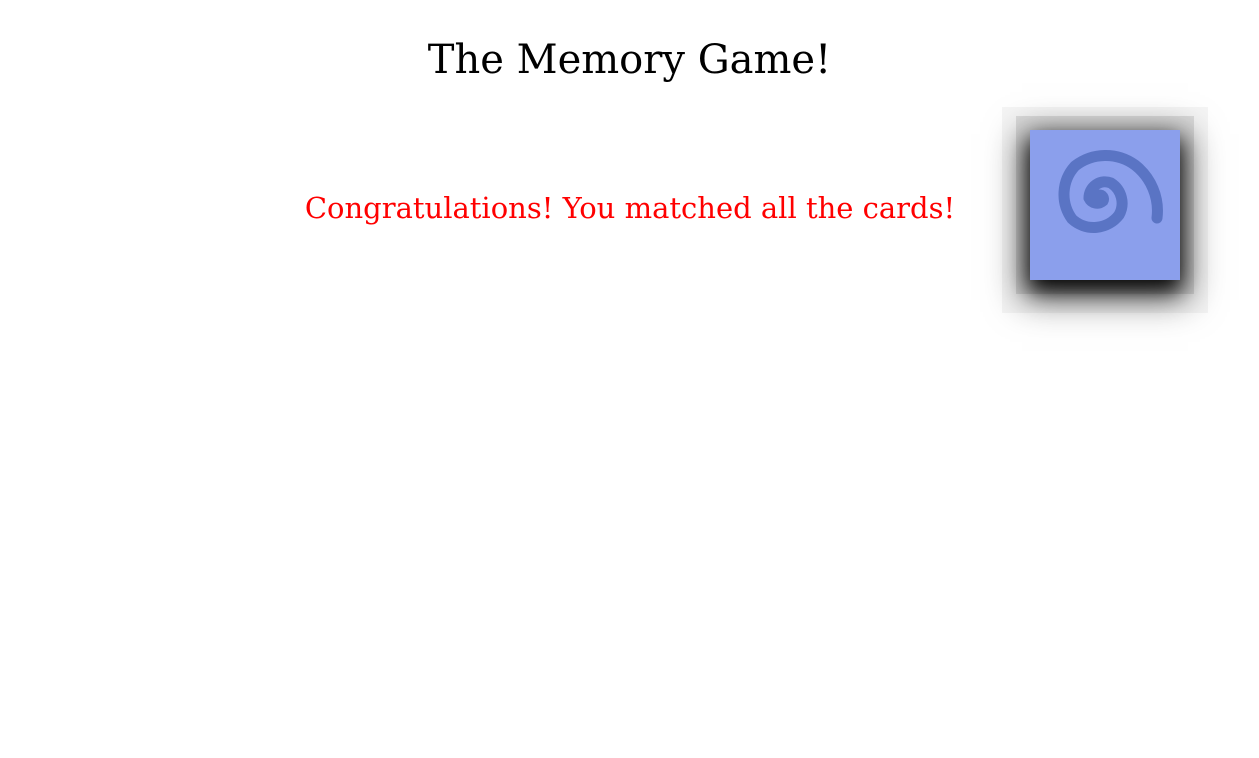 Image resolution: width=1259 pixels, height=758 pixels. I want to click on page-title: The Memory Game!, so click(629, 60).